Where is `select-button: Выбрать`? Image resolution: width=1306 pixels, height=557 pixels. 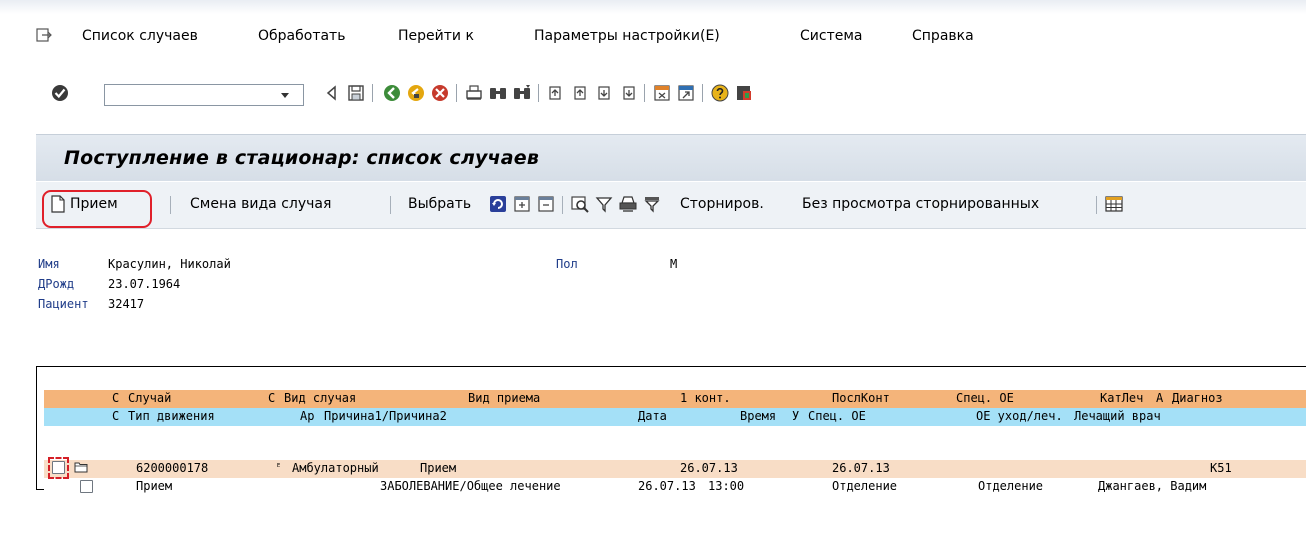
select-button: Выбрать is located at coordinates (439, 204).